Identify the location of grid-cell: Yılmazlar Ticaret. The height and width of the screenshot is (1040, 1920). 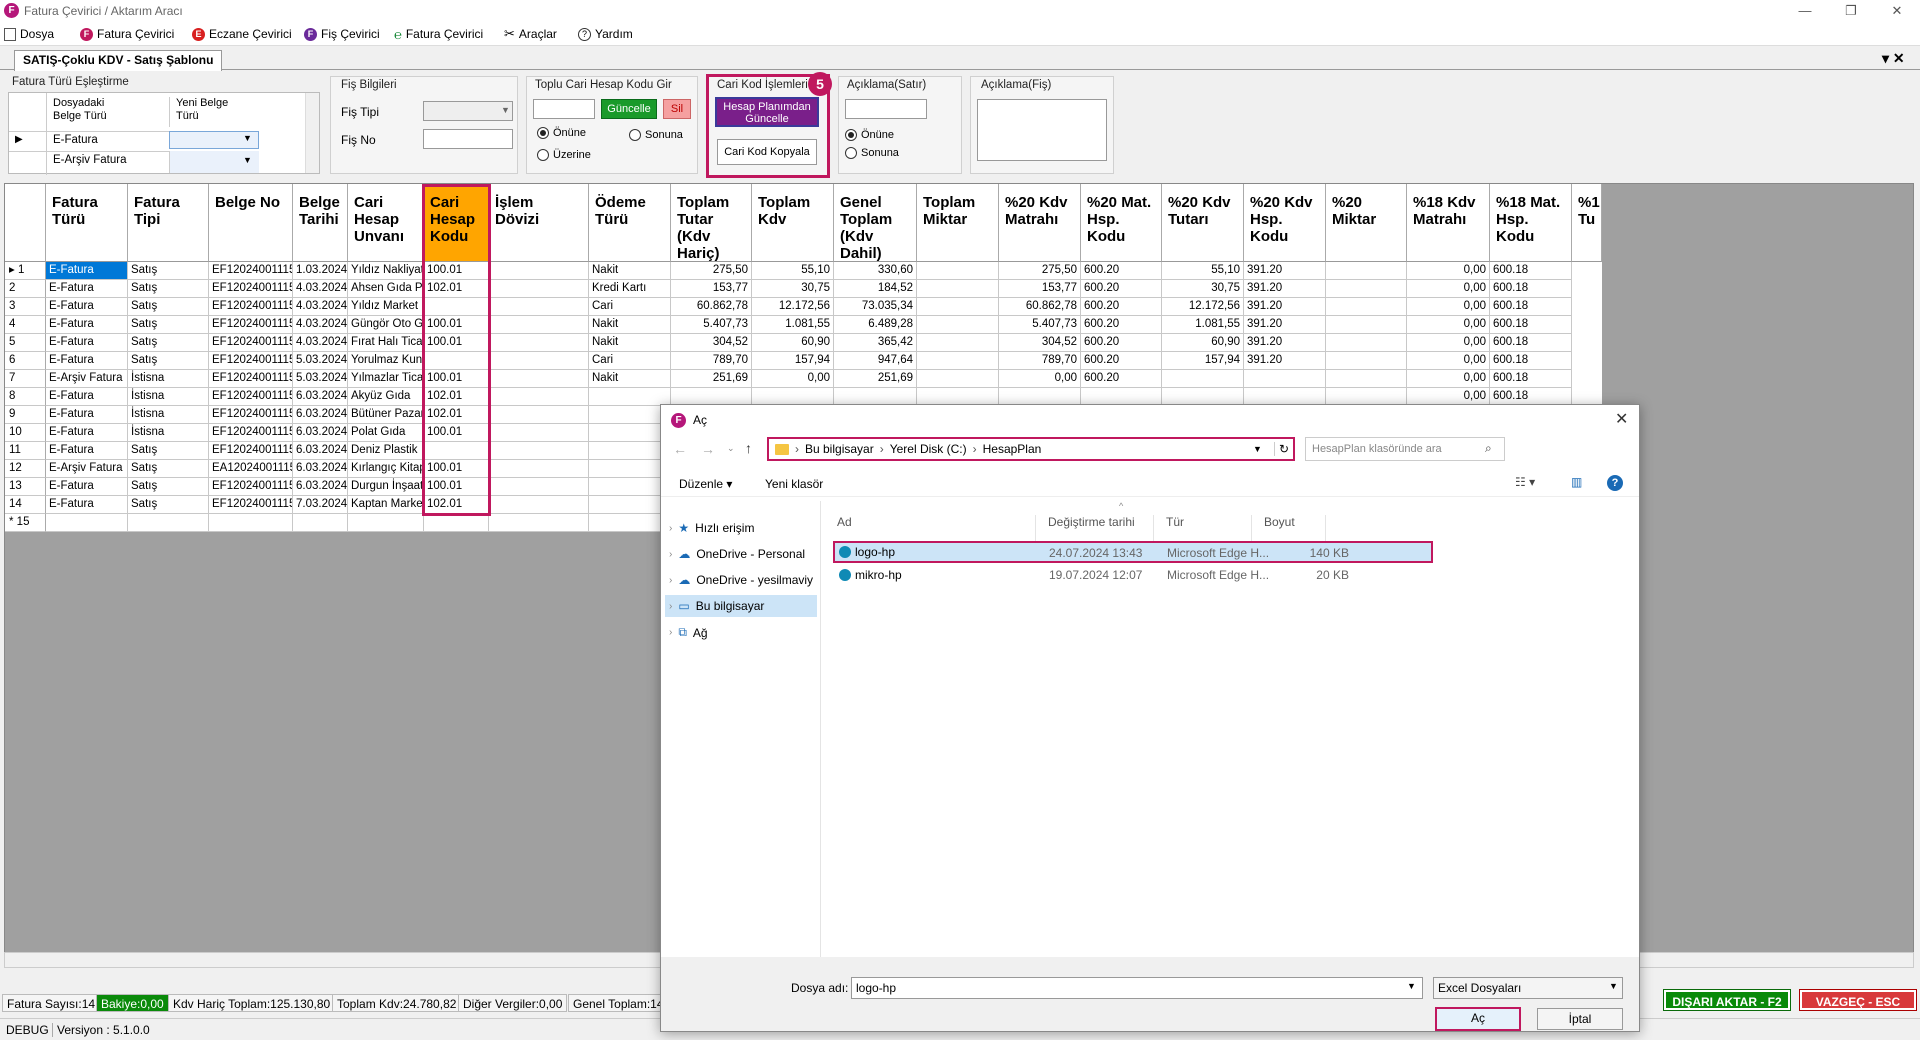
(386, 379).